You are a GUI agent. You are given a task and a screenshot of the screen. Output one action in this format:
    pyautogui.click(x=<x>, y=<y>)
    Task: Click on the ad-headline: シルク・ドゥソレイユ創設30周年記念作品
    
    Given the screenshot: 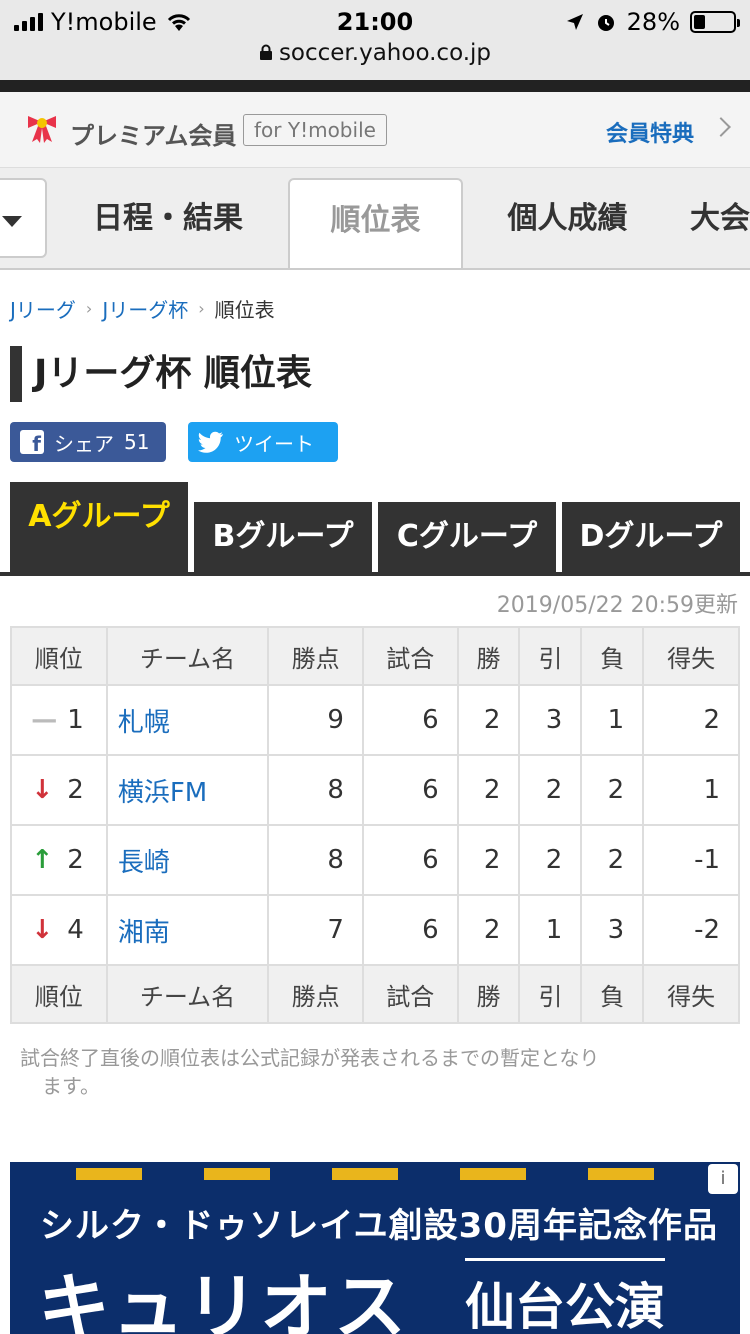 What is the action you would take?
    pyautogui.click(x=379, y=1226)
    